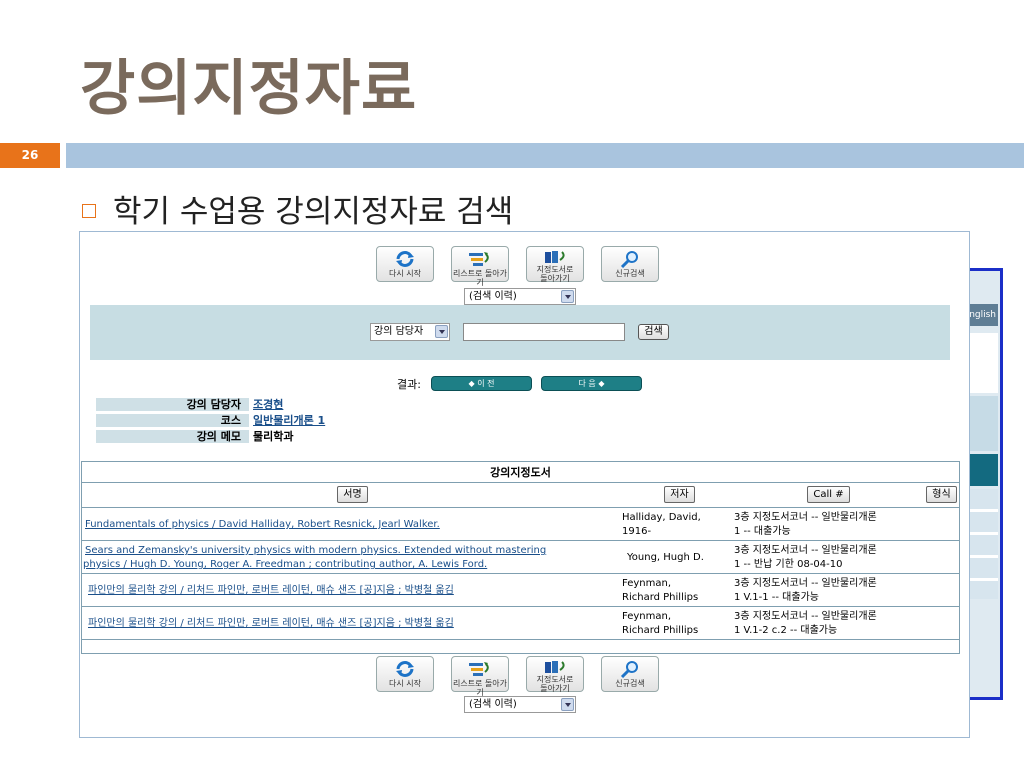 This screenshot has height=768, width=1024. I want to click on slide-title: 강의지정자료, so click(249, 89).